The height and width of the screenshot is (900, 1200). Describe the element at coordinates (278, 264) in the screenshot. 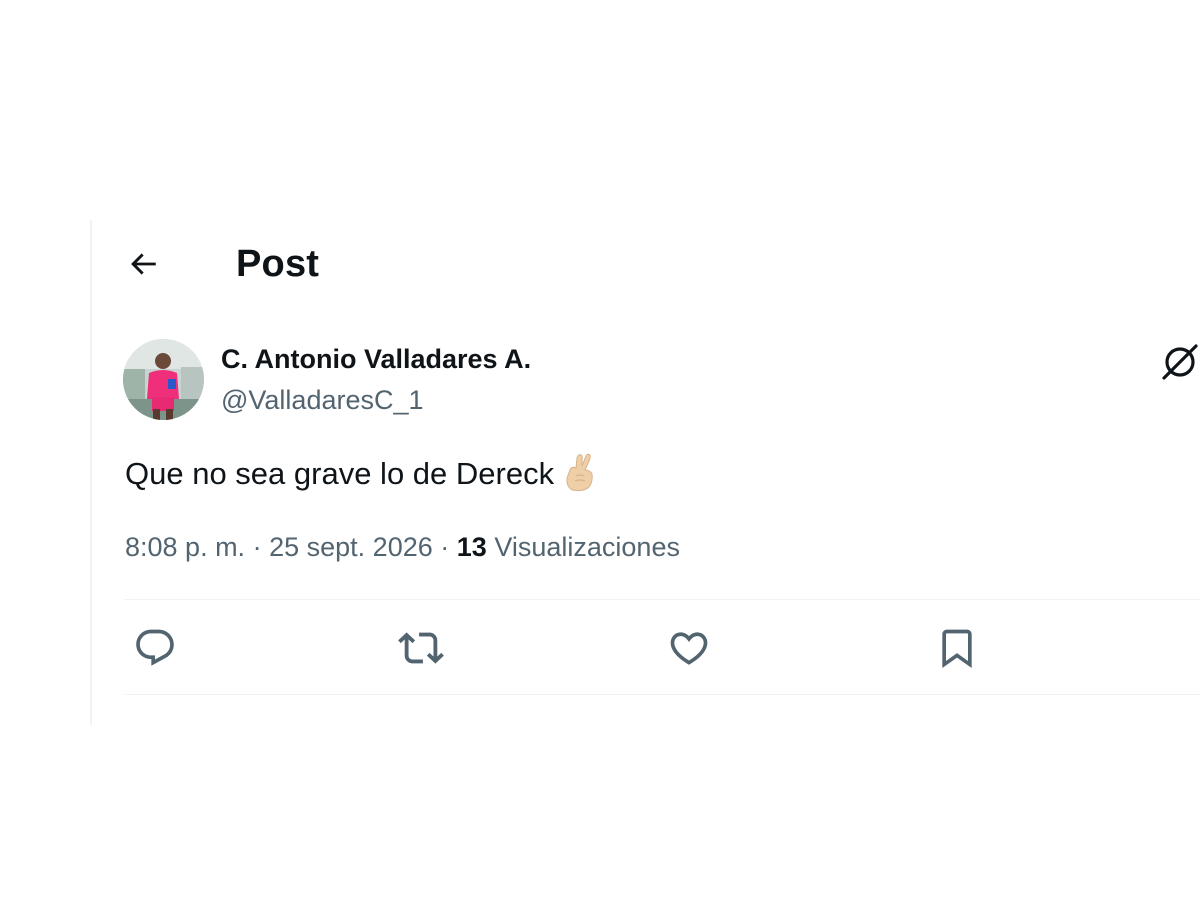

I see `page-title: Post` at that location.